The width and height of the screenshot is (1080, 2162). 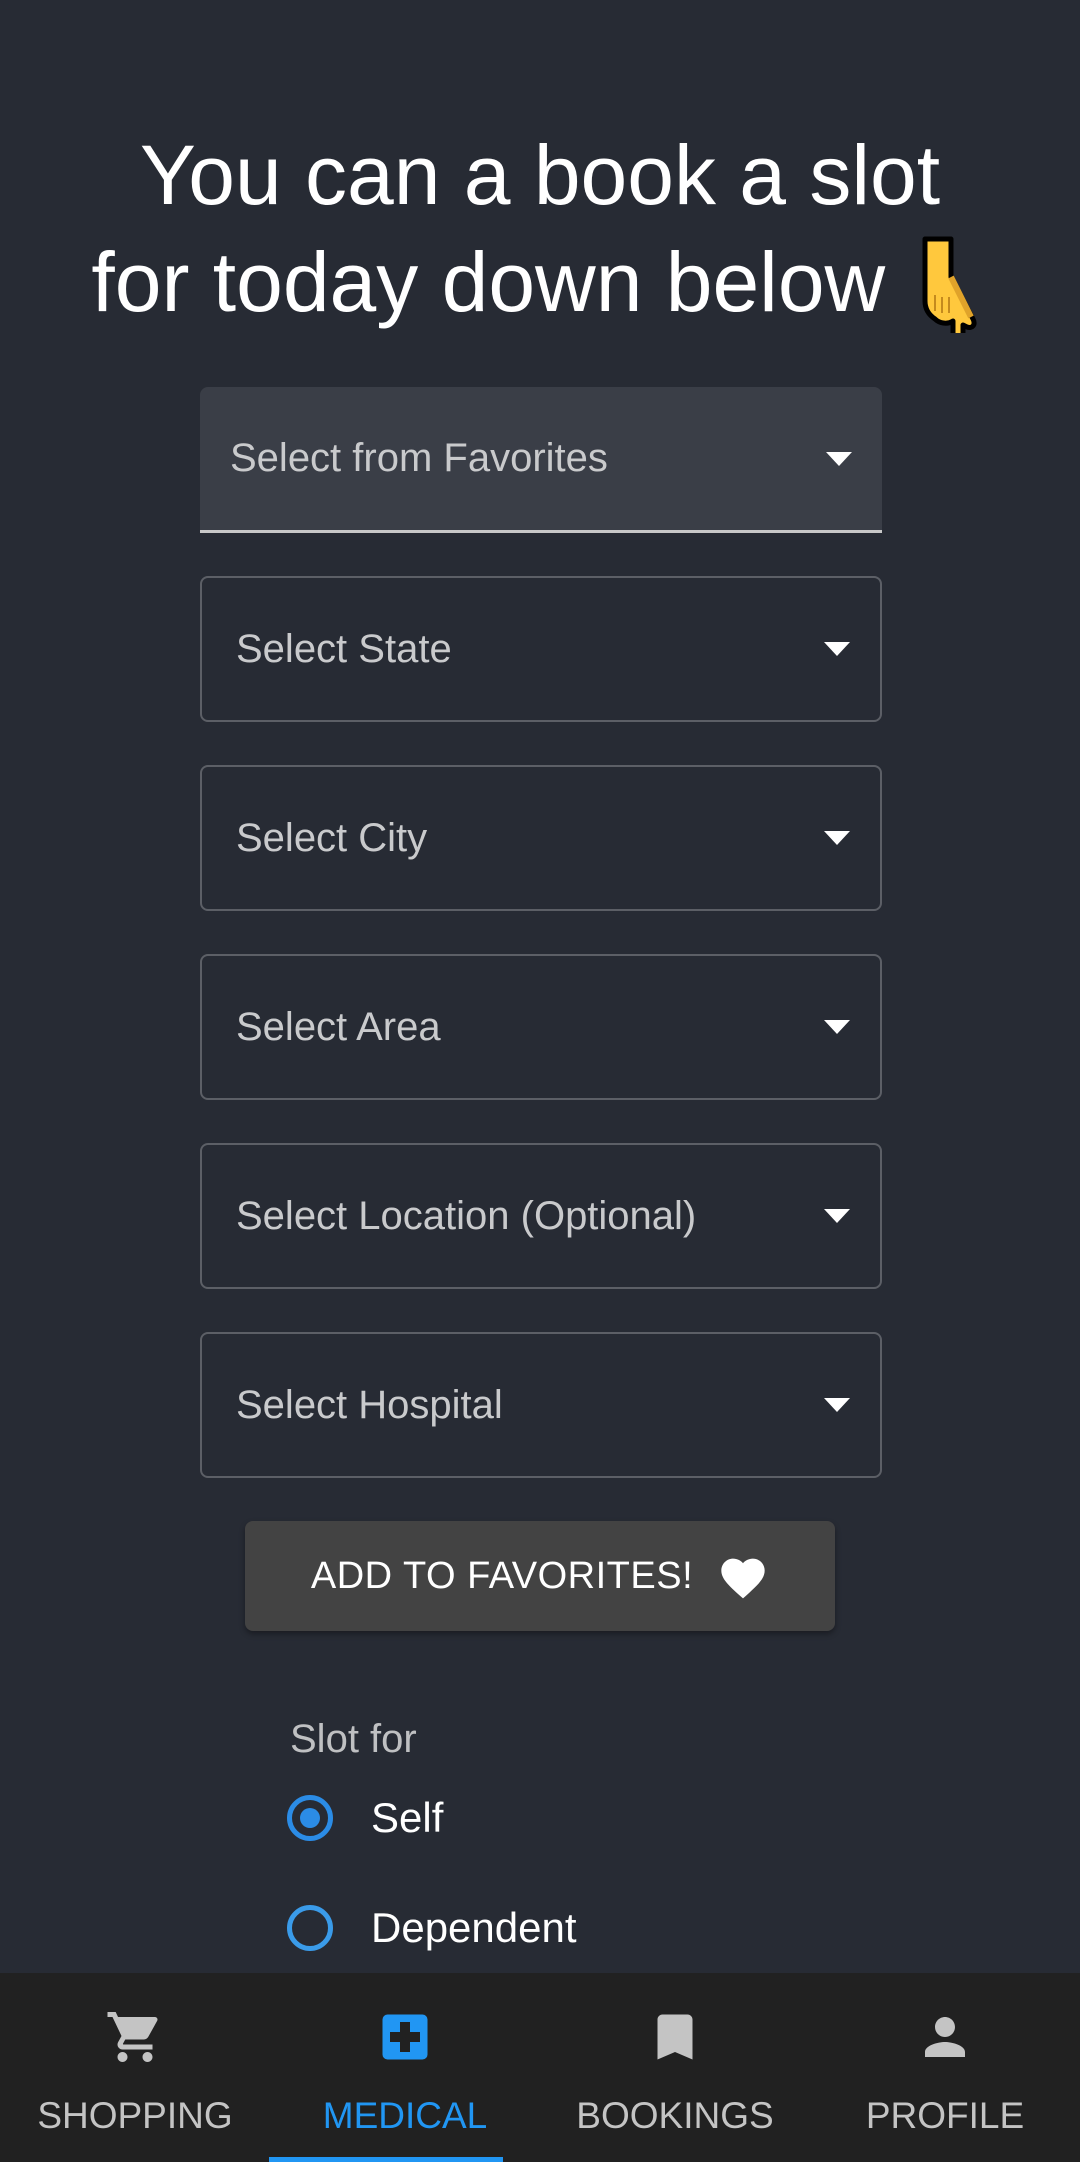 What do you see at coordinates (338, 1026) in the screenshot?
I see `area-select-label: Select Area` at bounding box center [338, 1026].